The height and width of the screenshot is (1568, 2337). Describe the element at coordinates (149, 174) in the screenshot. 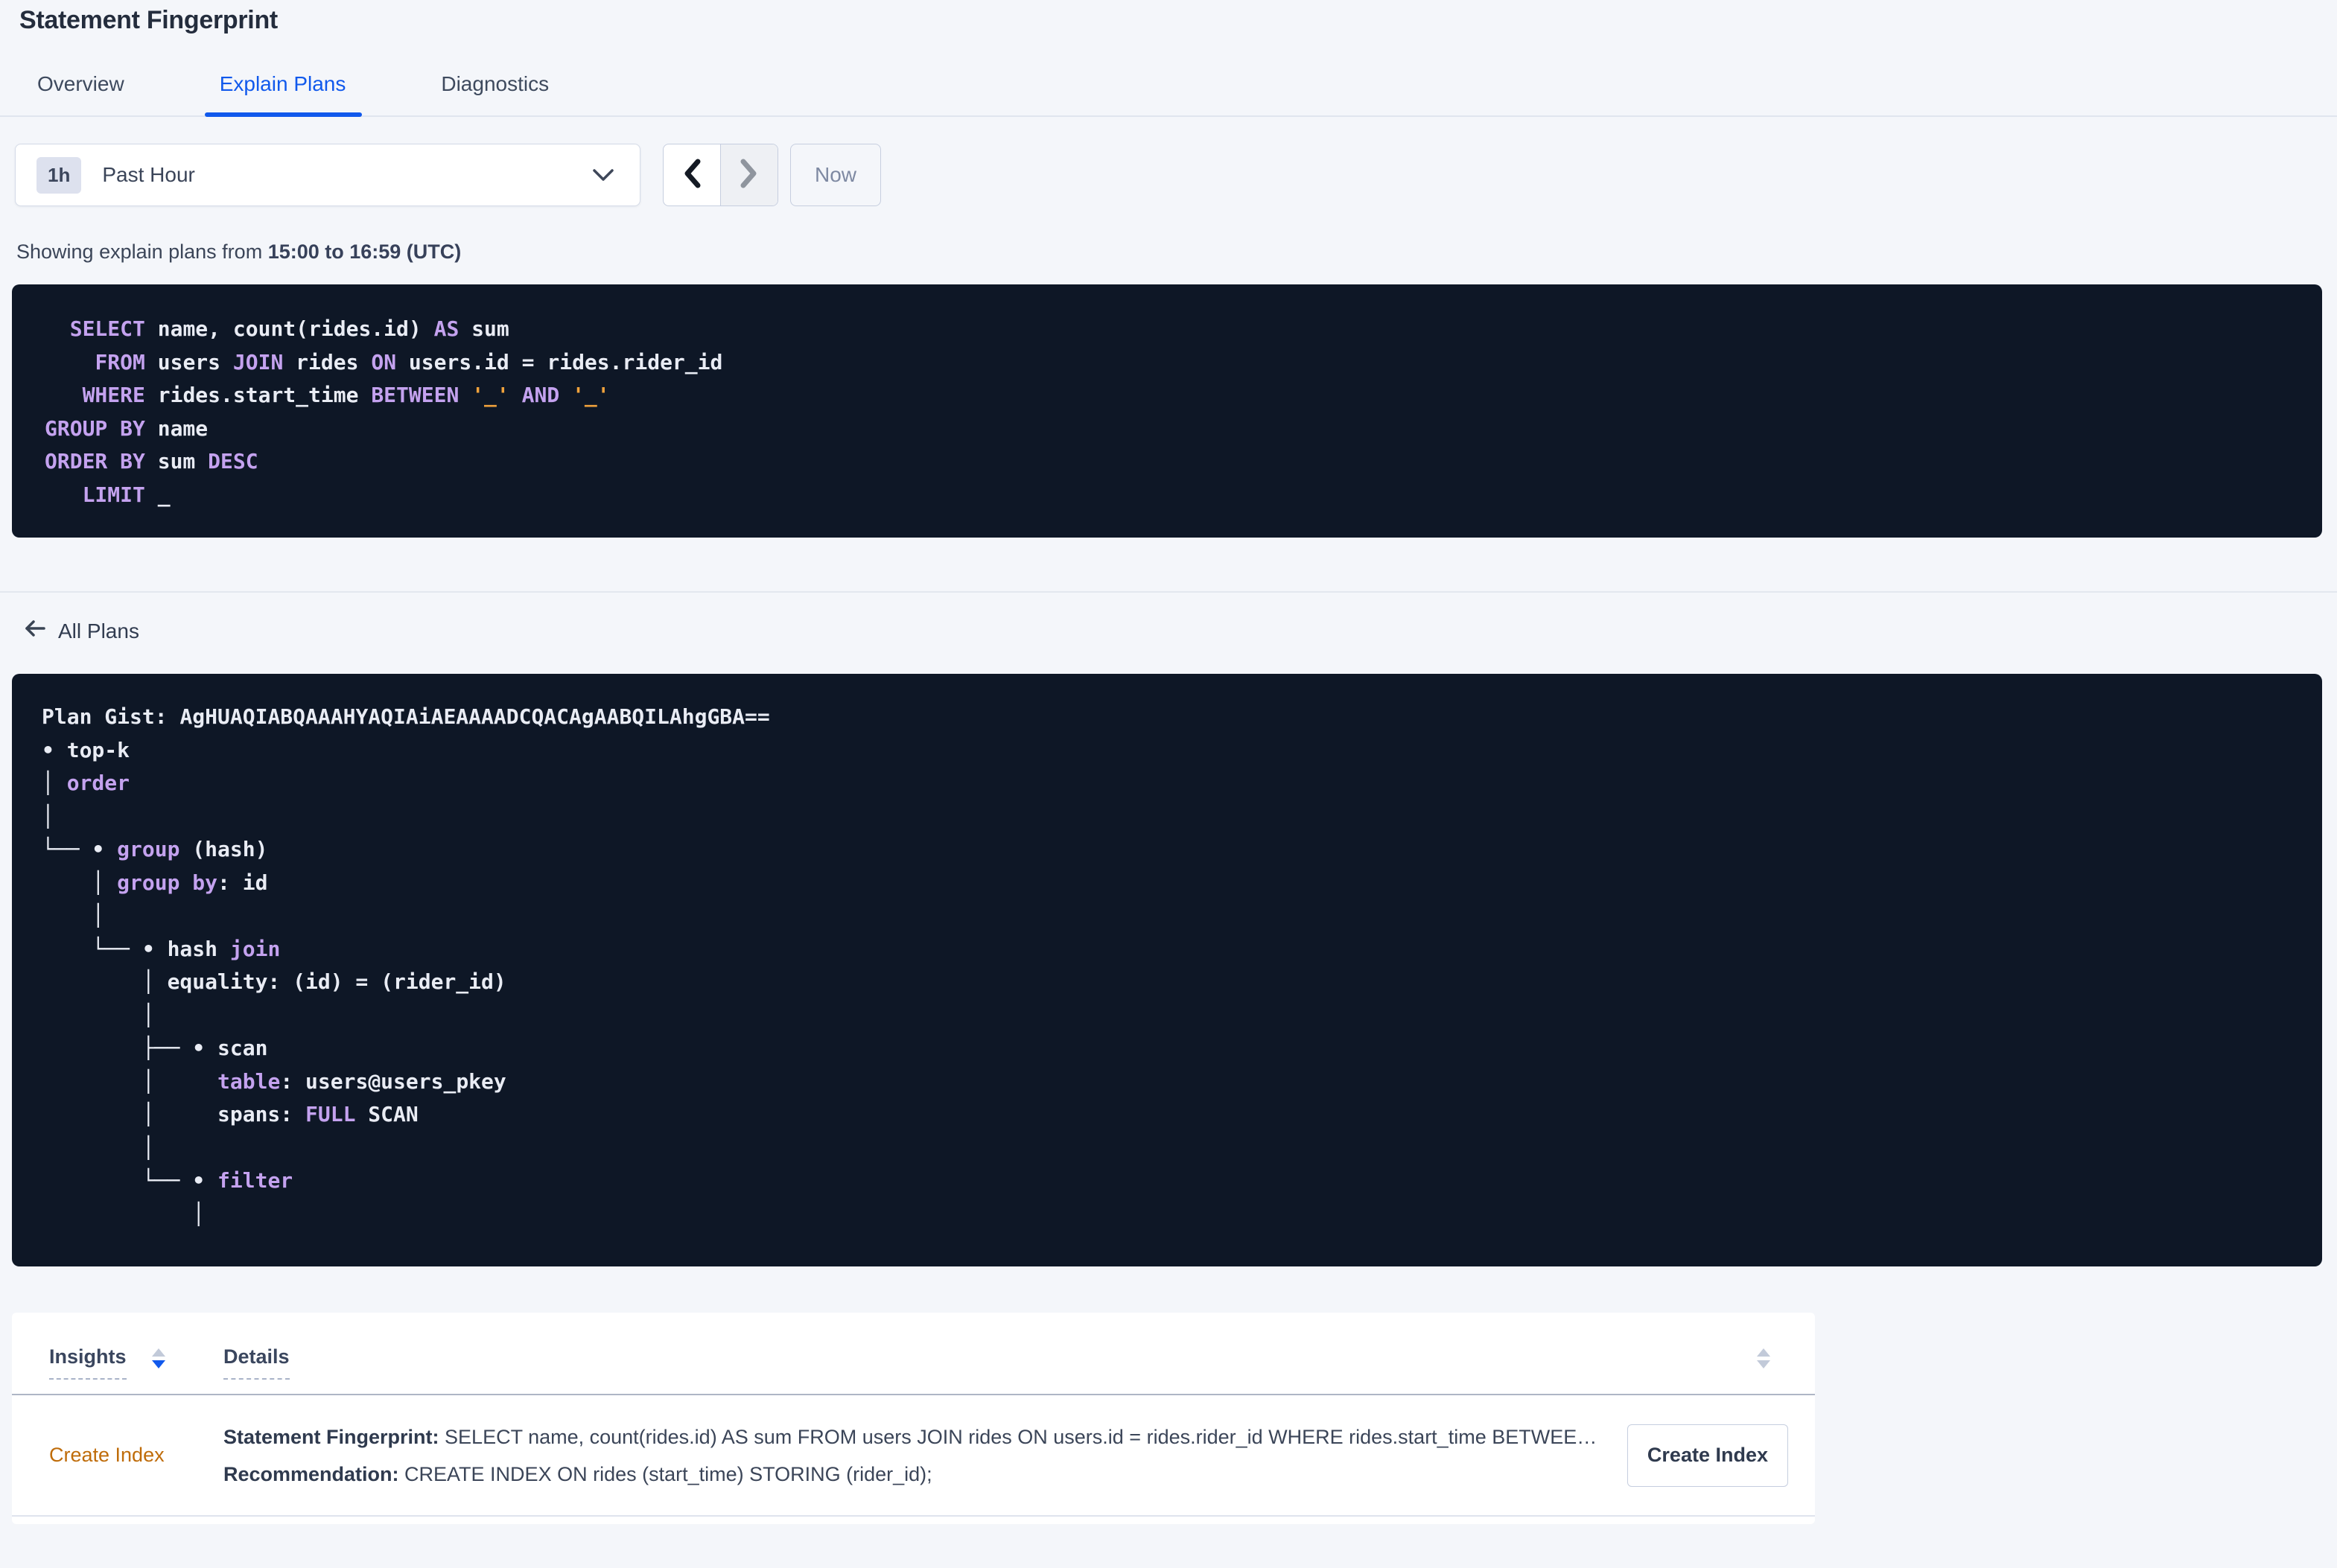

I see `time-range-label: Past Hour` at that location.